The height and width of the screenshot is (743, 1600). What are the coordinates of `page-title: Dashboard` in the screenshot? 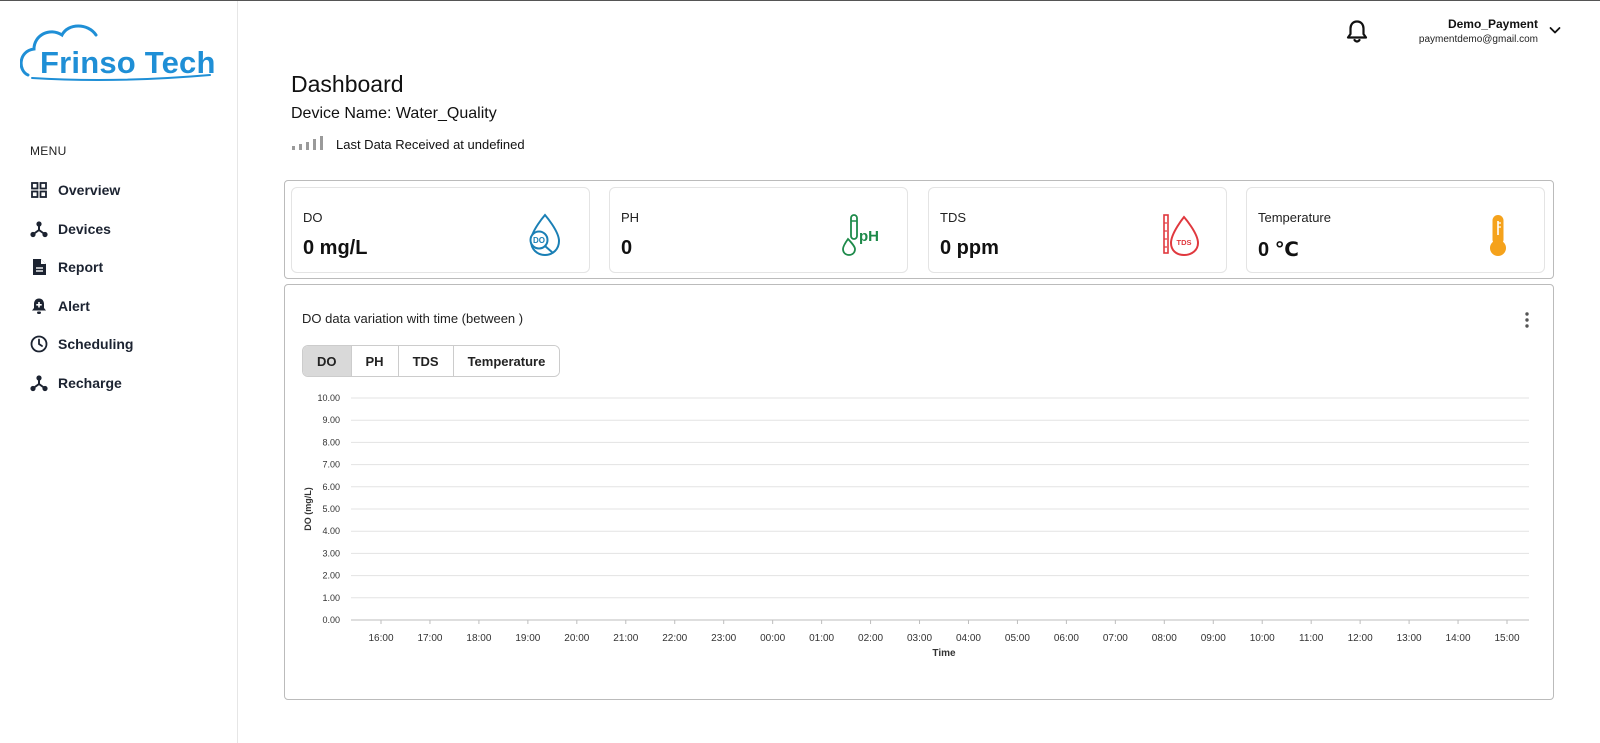 It's located at (347, 84).